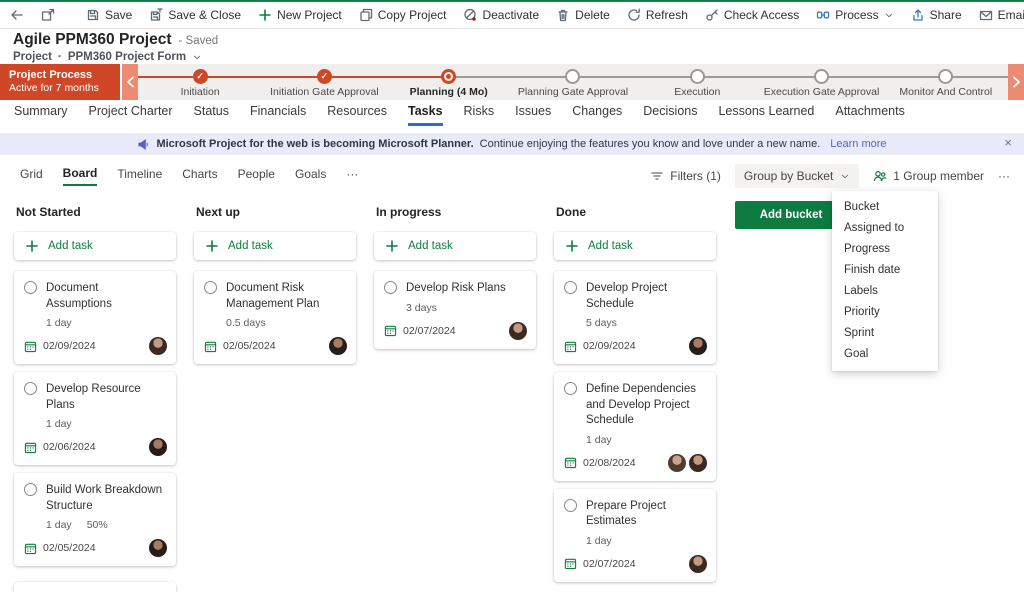  Describe the element at coordinates (17, 15) in the screenshot. I see `back-button` at that location.